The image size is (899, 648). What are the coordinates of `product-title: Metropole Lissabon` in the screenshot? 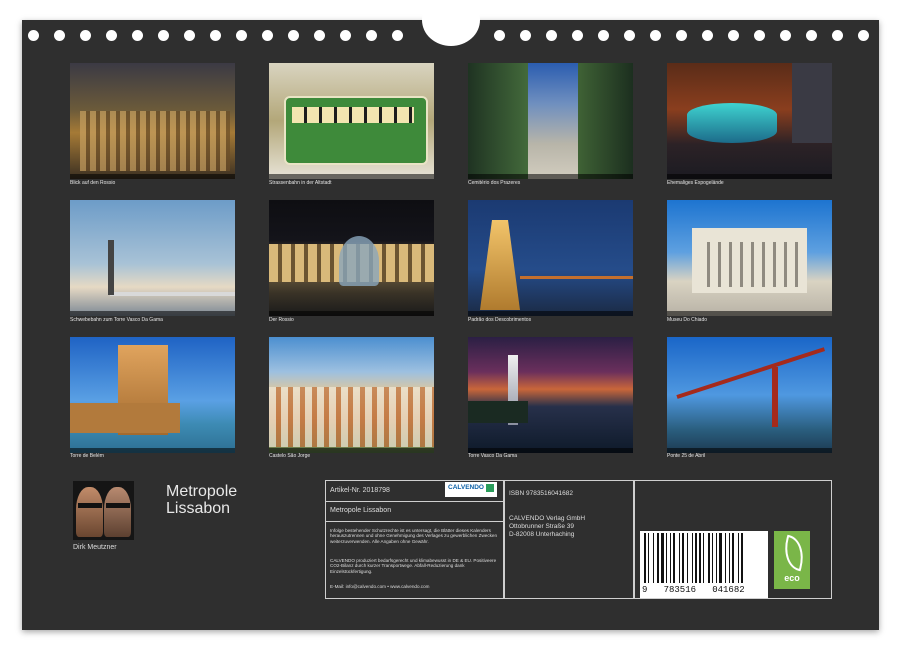 It's located at (361, 510).